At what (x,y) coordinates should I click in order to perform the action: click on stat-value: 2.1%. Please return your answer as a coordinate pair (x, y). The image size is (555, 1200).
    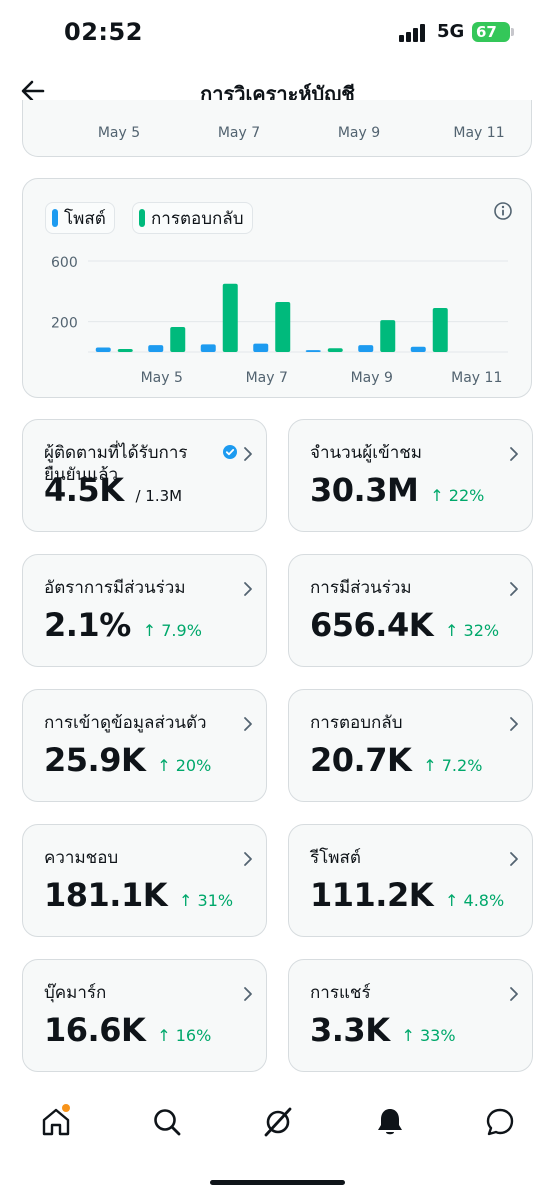
    Looking at the image, I should click on (87, 625).